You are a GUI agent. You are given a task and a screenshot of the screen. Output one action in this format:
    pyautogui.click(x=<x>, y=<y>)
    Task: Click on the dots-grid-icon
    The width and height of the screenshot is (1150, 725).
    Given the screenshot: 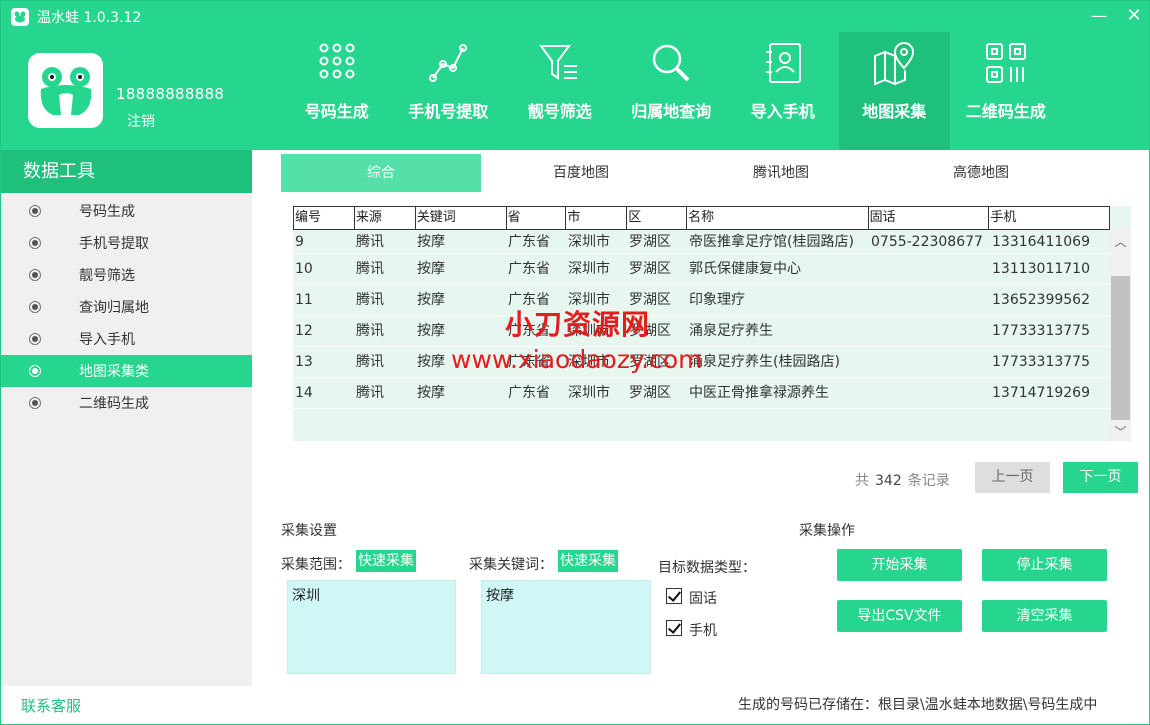 What is the action you would take?
    pyautogui.click(x=337, y=61)
    